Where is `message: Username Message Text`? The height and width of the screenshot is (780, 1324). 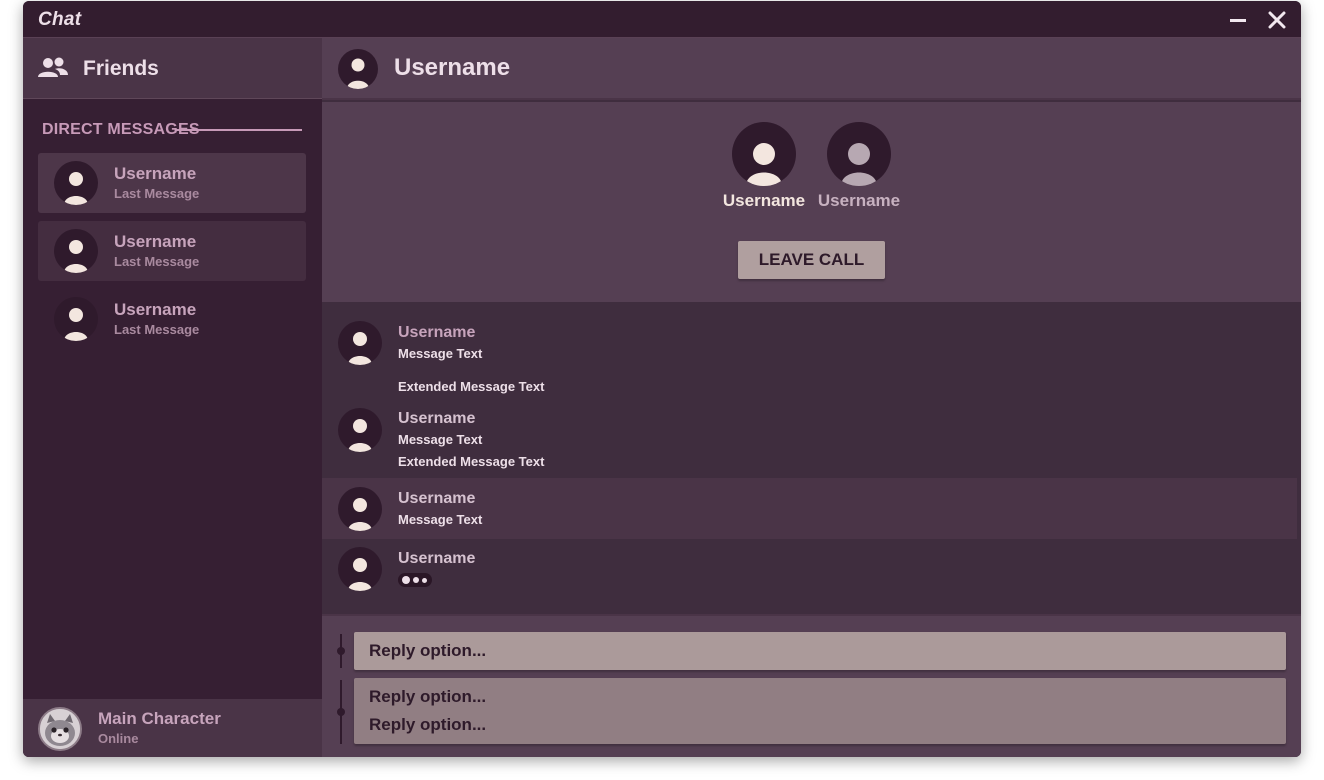 message: Username Message Text is located at coordinates (809, 508).